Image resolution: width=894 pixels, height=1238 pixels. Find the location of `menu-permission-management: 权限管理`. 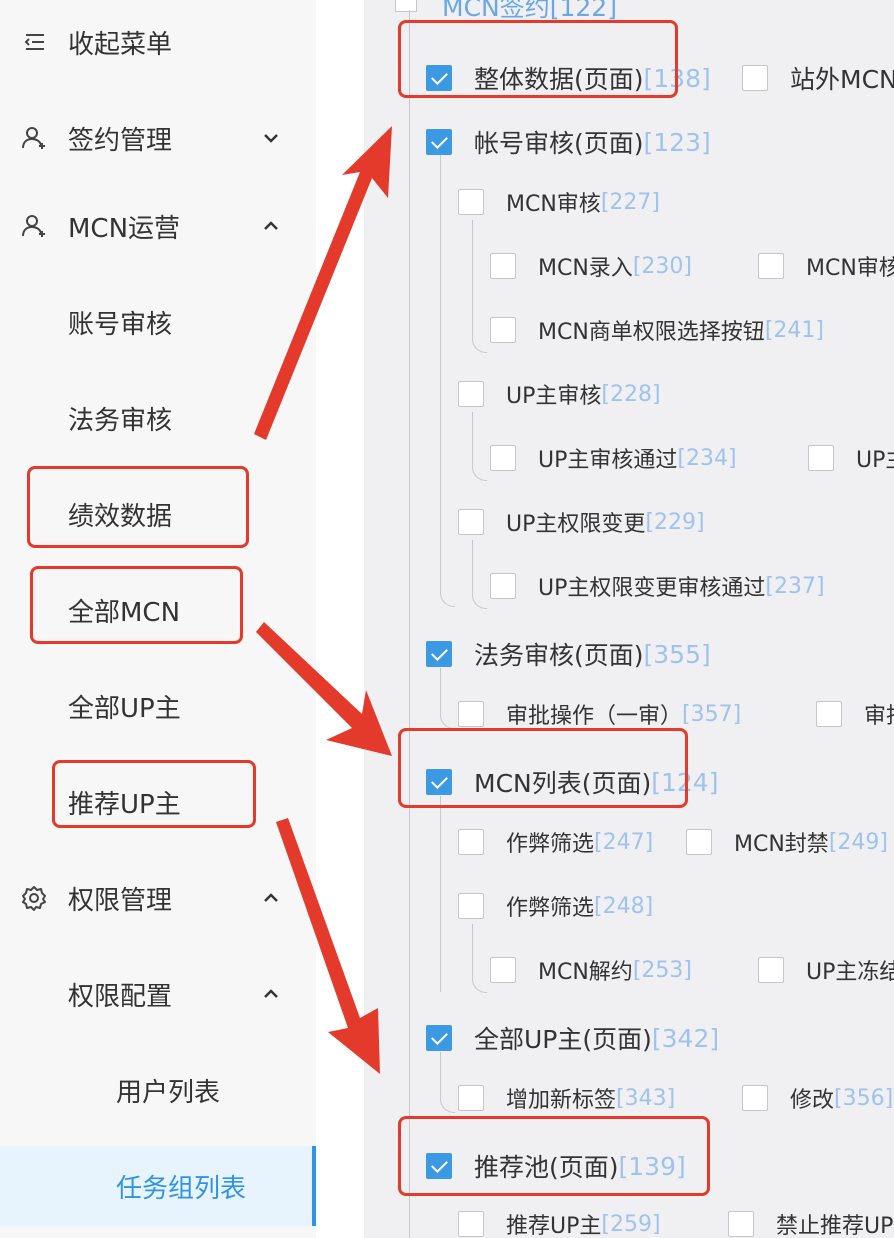

menu-permission-management: 权限管理 is located at coordinates (158, 898).